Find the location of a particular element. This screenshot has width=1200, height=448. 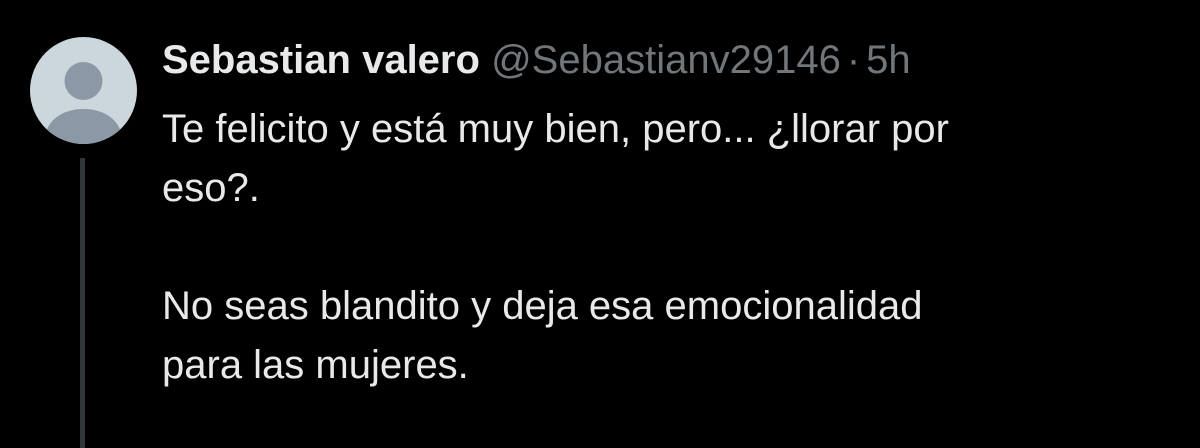

thread-connector-line is located at coordinates (82, 303).